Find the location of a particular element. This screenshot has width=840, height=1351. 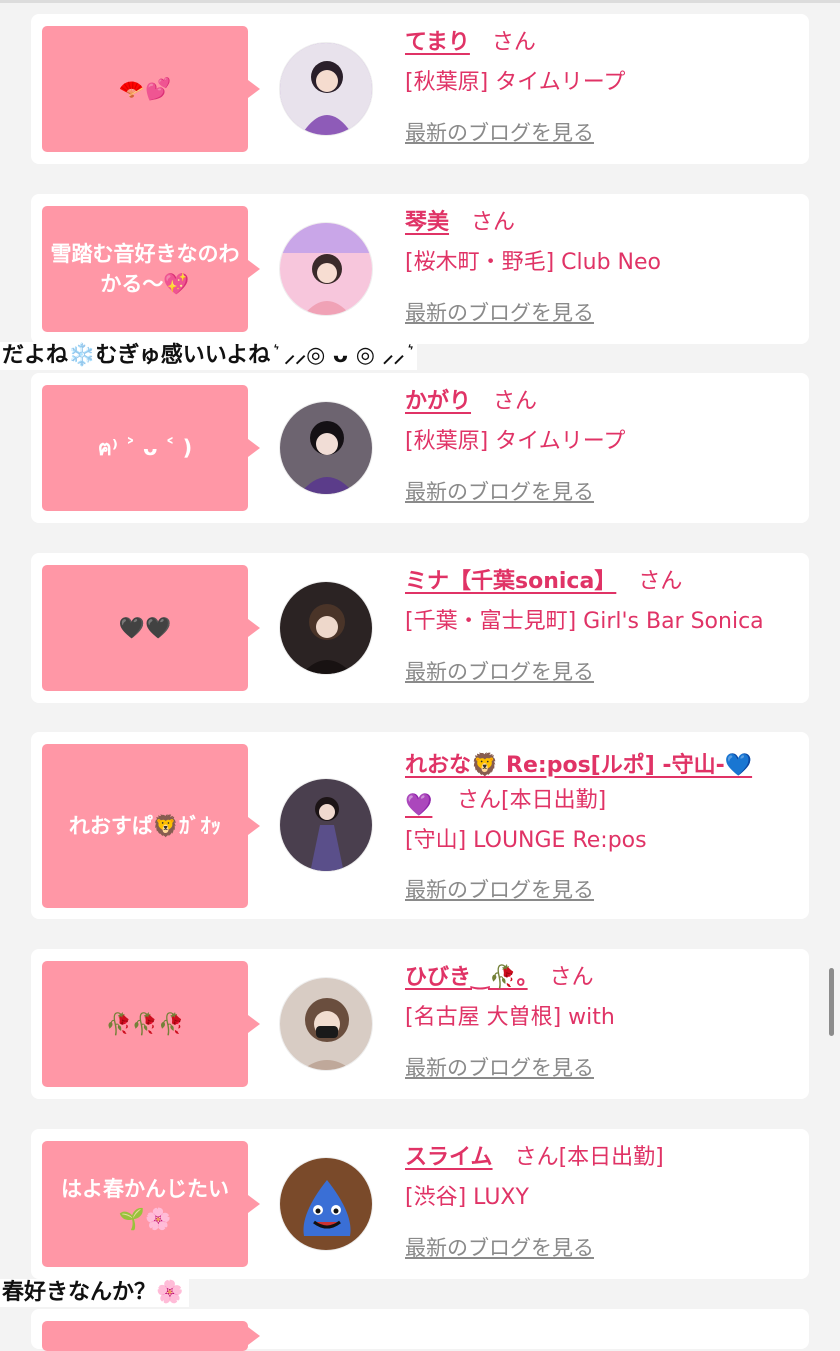

message-bubble: 🖤🖤 is located at coordinates (151, 628).